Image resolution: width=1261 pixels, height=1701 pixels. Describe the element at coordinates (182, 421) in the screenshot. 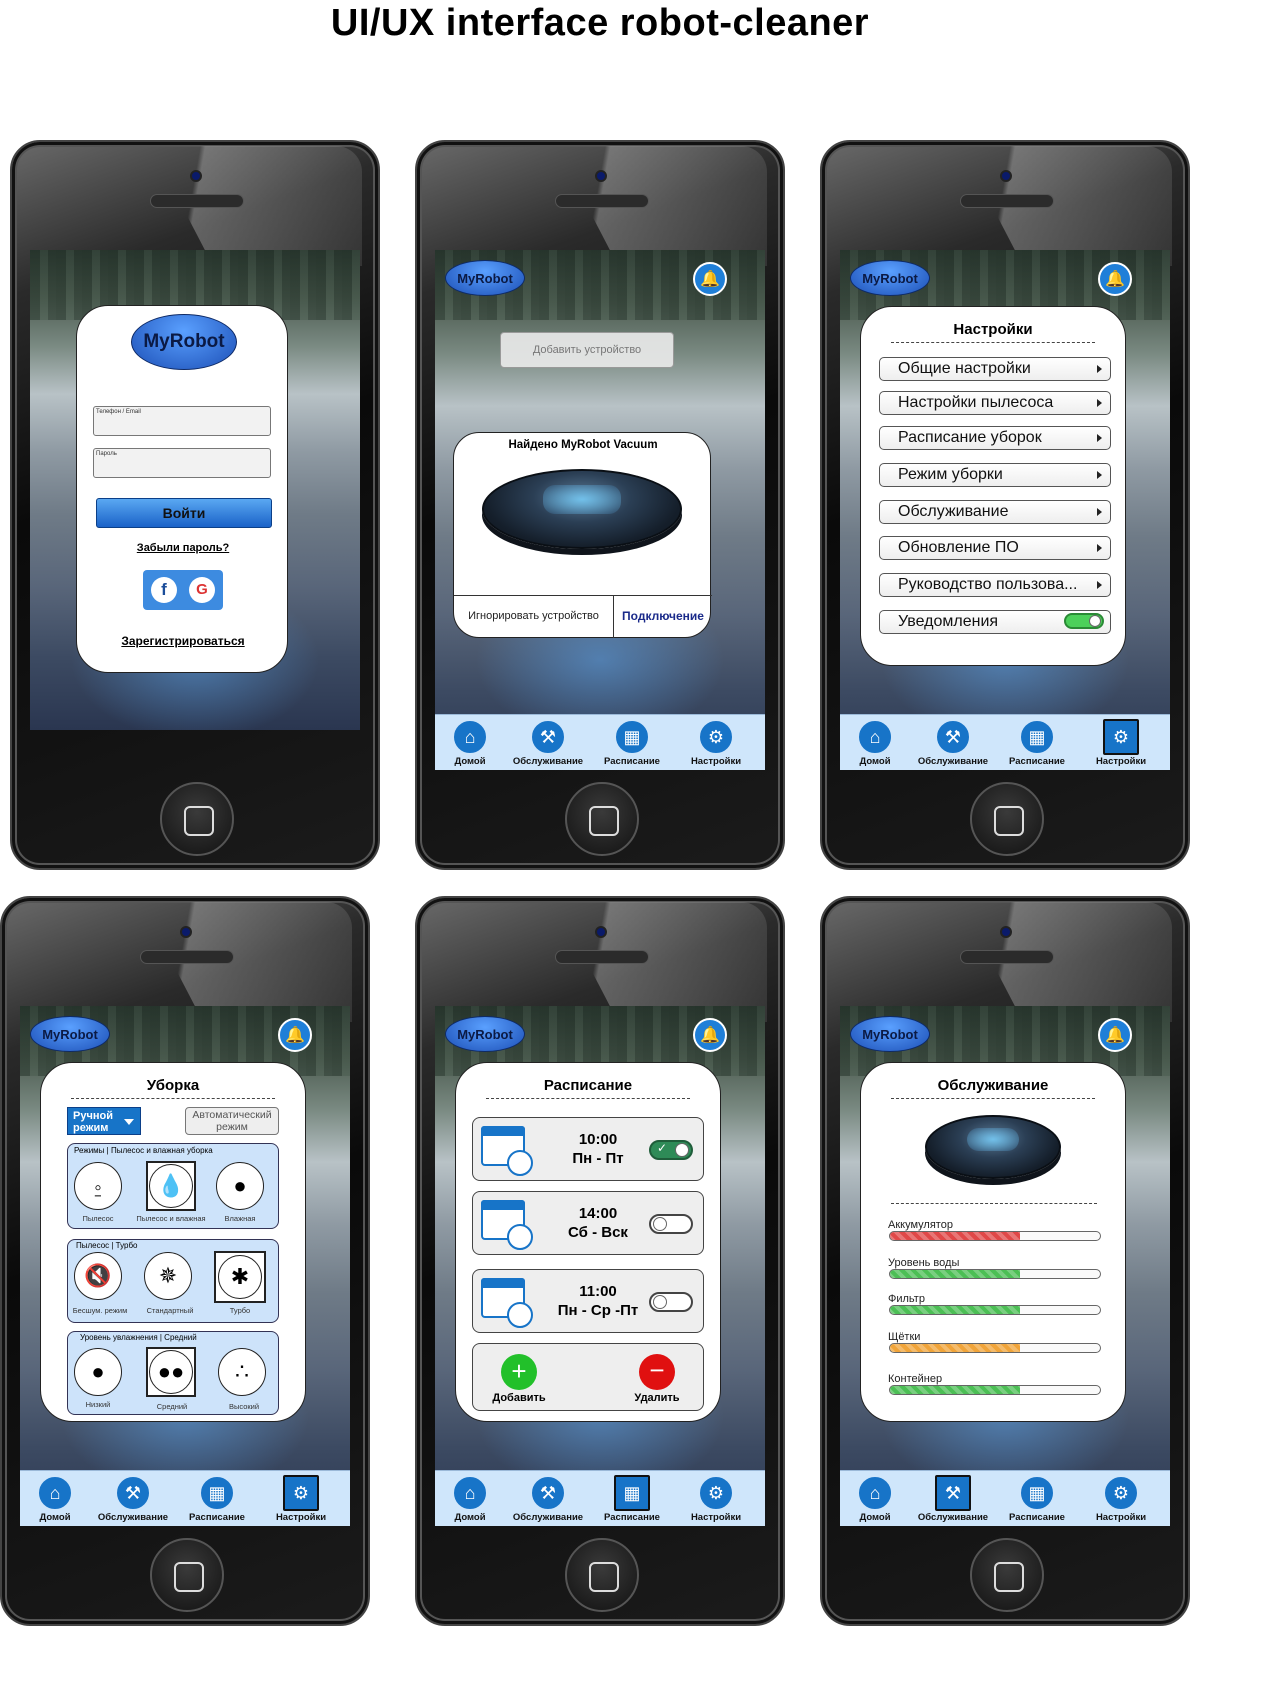

I see `phone-email-field: Телефон / Email` at that location.